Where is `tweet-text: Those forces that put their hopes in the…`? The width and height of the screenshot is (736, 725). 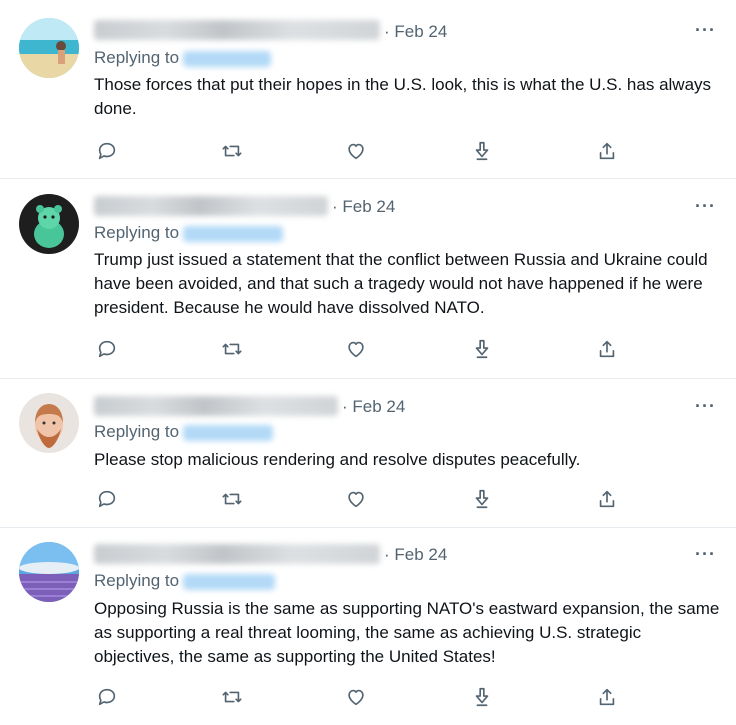 tweet-text: Those forces that put their hopes in the… is located at coordinates (403, 96).